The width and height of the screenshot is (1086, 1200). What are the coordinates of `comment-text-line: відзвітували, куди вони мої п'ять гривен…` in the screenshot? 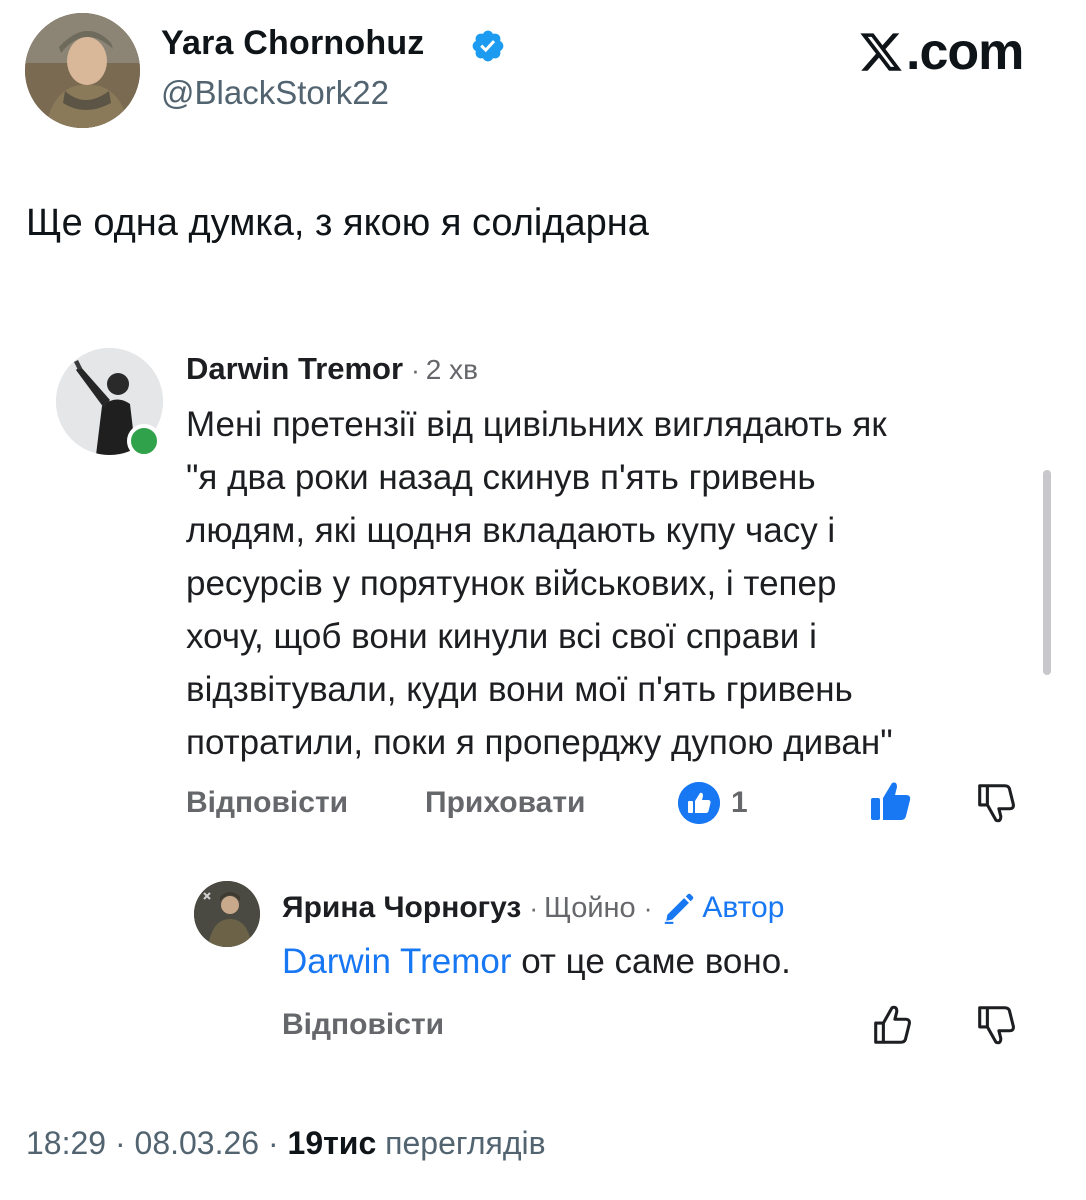 It's located at (519, 689).